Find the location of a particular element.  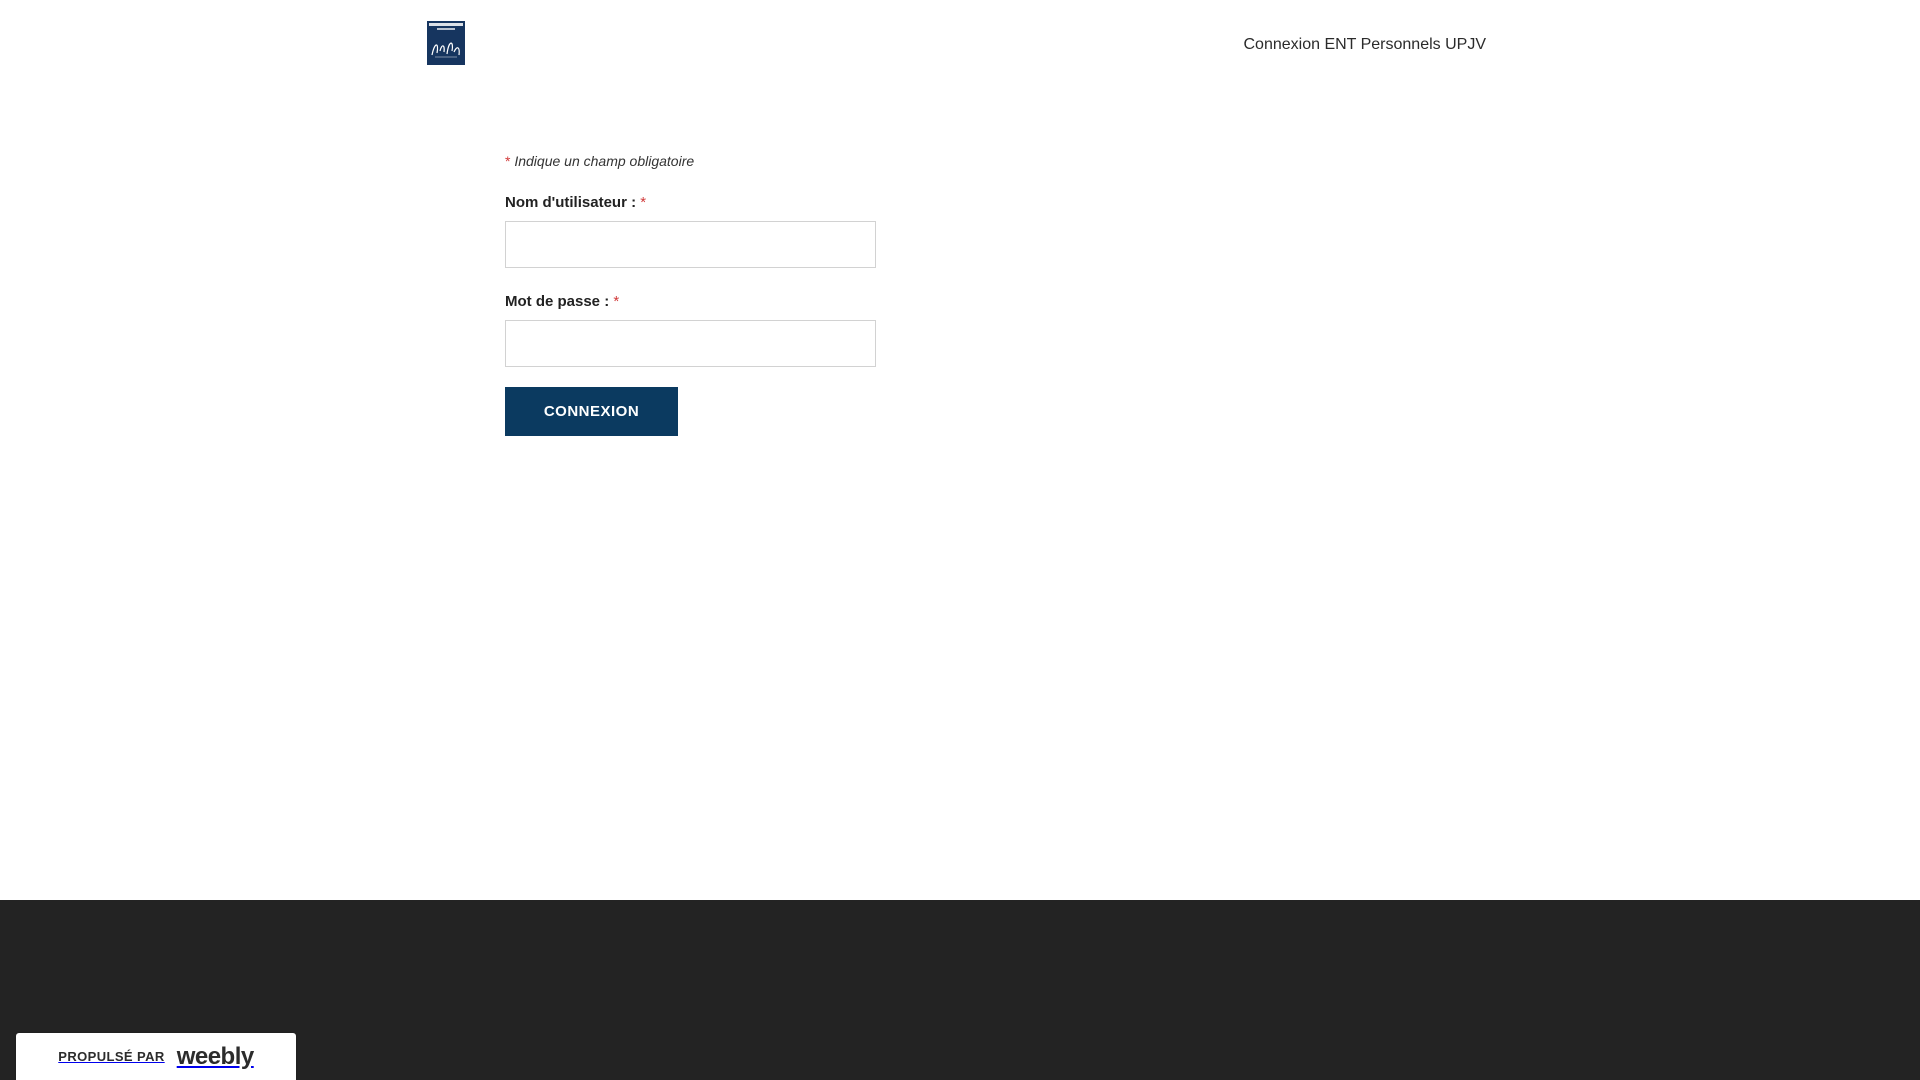

username-input is located at coordinates (690, 244).